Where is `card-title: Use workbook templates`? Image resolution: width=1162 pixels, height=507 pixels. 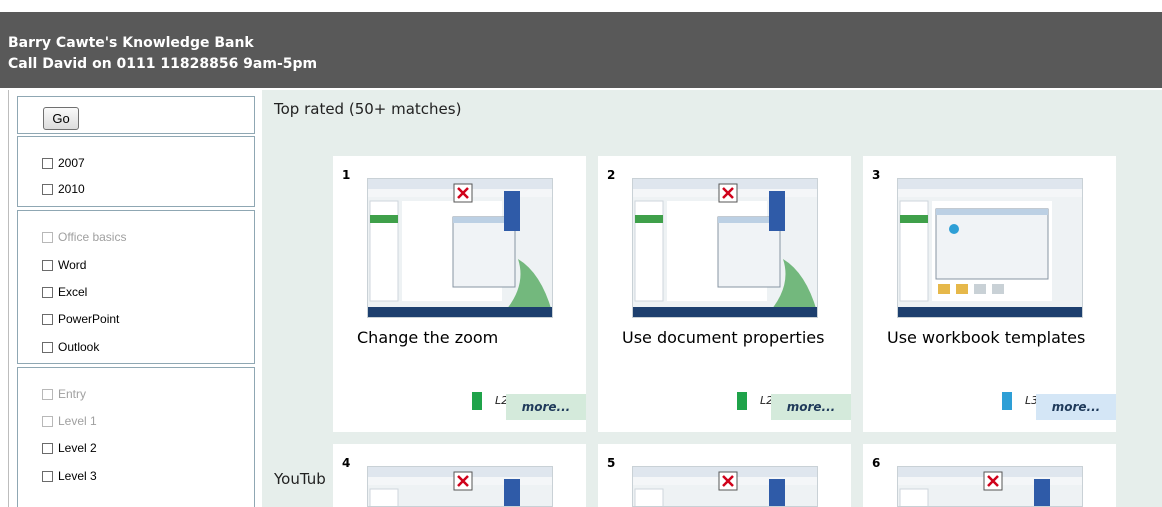 card-title: Use workbook templates is located at coordinates (992, 338).